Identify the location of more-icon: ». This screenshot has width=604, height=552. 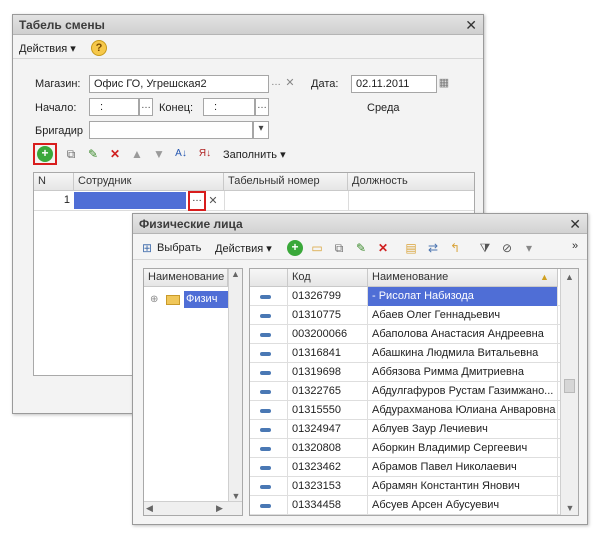
(575, 246).